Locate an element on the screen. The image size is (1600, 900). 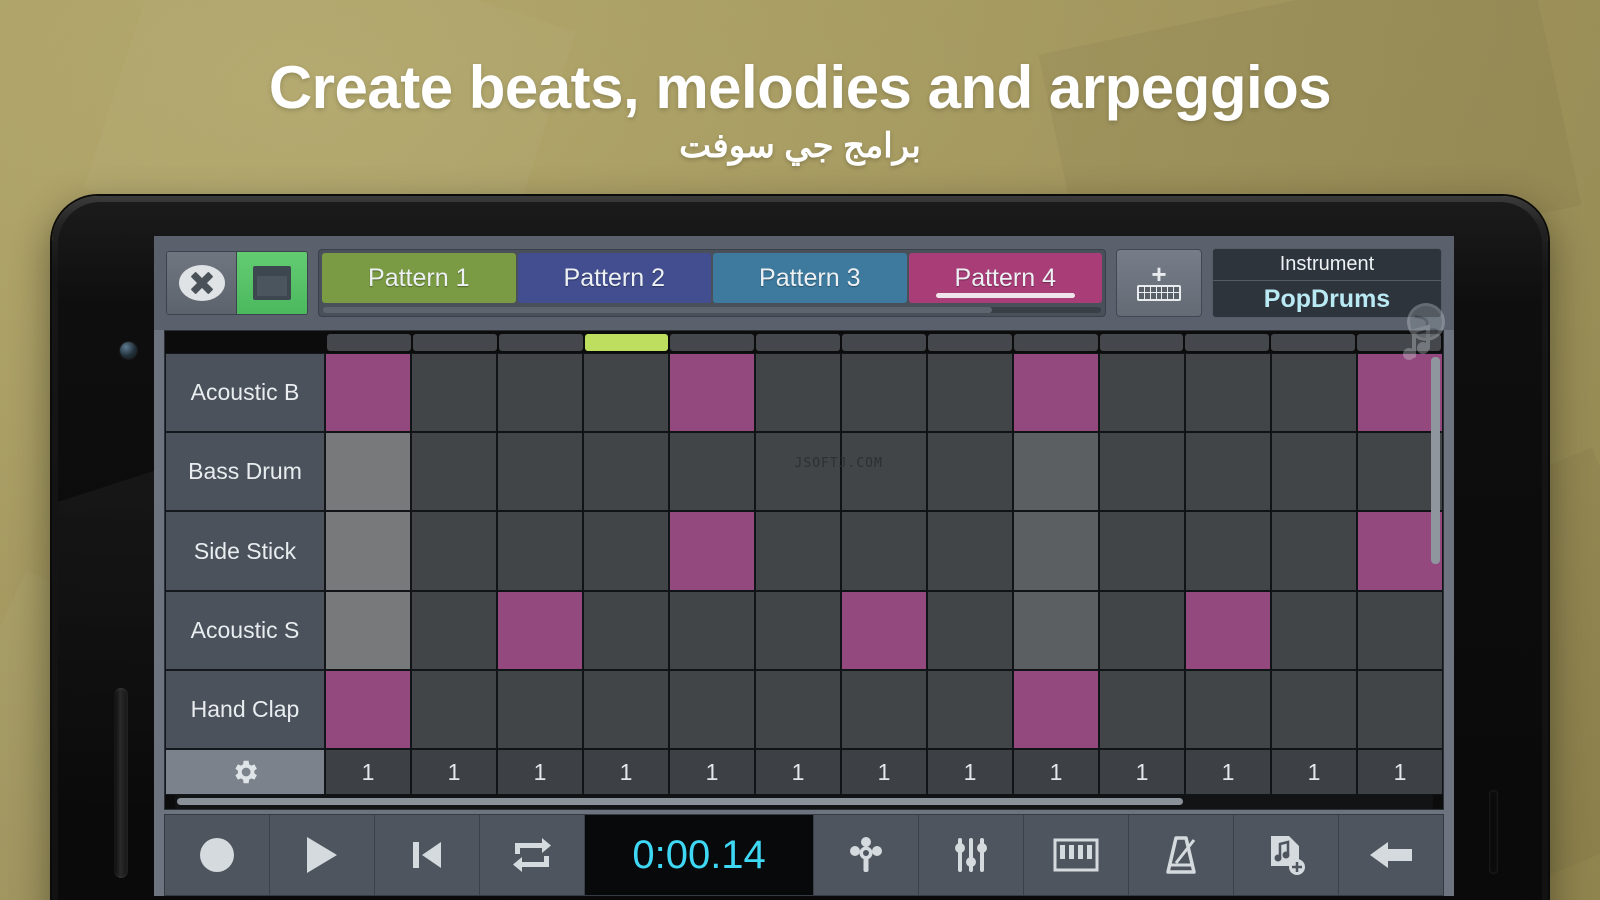
effects-button is located at coordinates (867, 855).